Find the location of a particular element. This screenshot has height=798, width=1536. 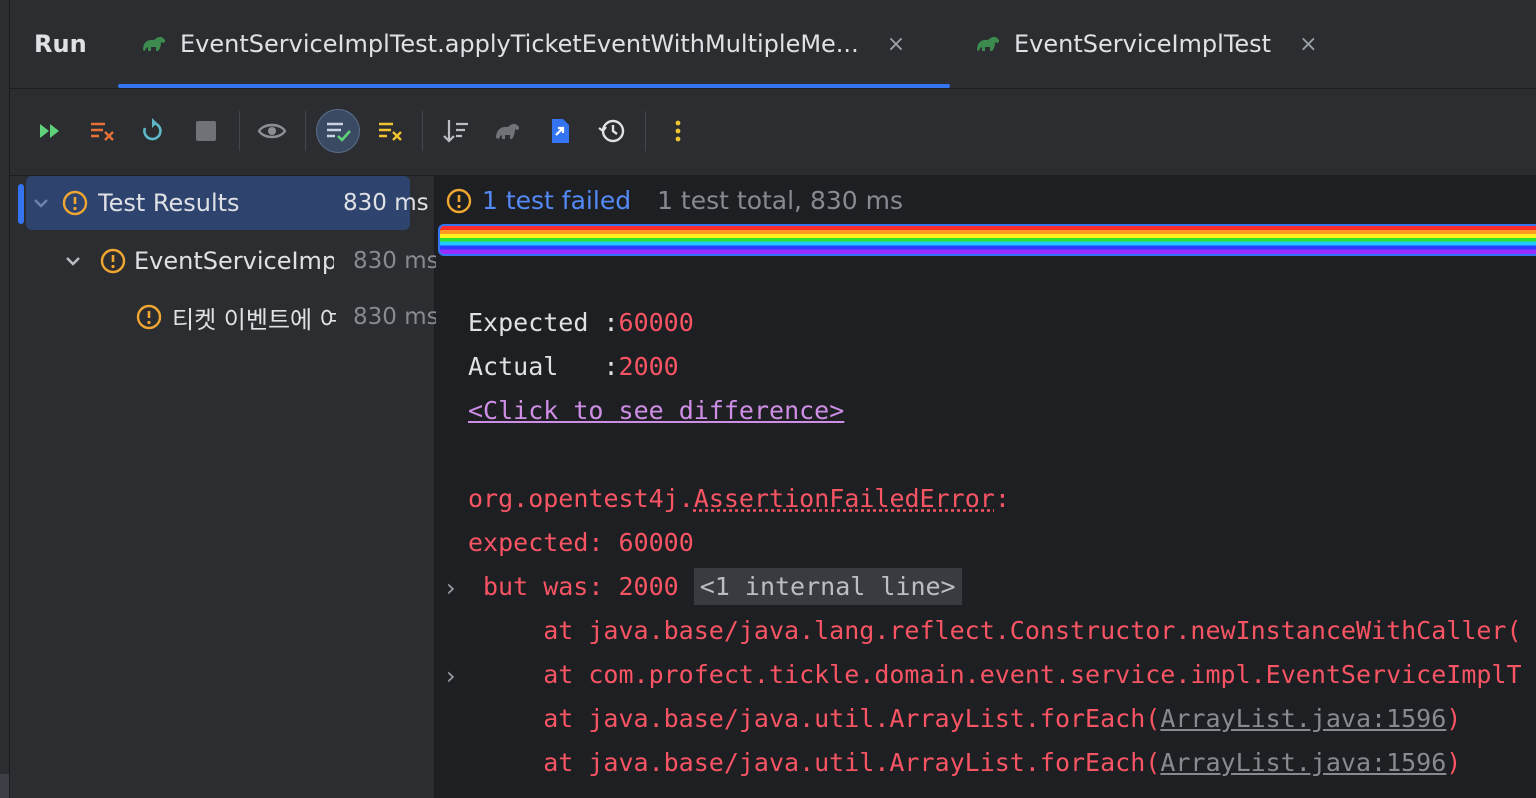

clear-all-button is located at coordinates (102, 131).